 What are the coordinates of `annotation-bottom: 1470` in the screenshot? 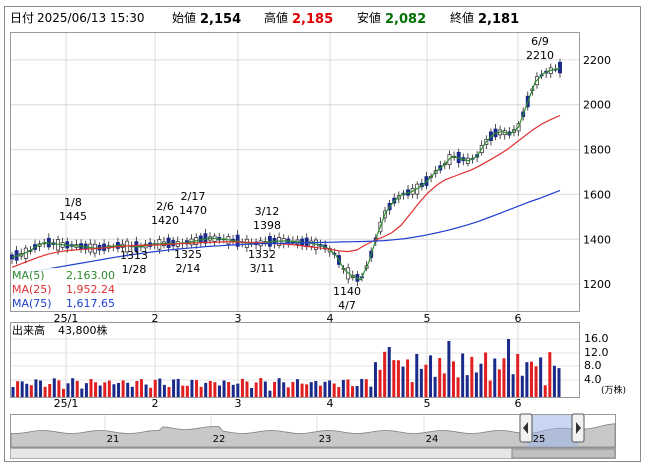 It's located at (193, 210).